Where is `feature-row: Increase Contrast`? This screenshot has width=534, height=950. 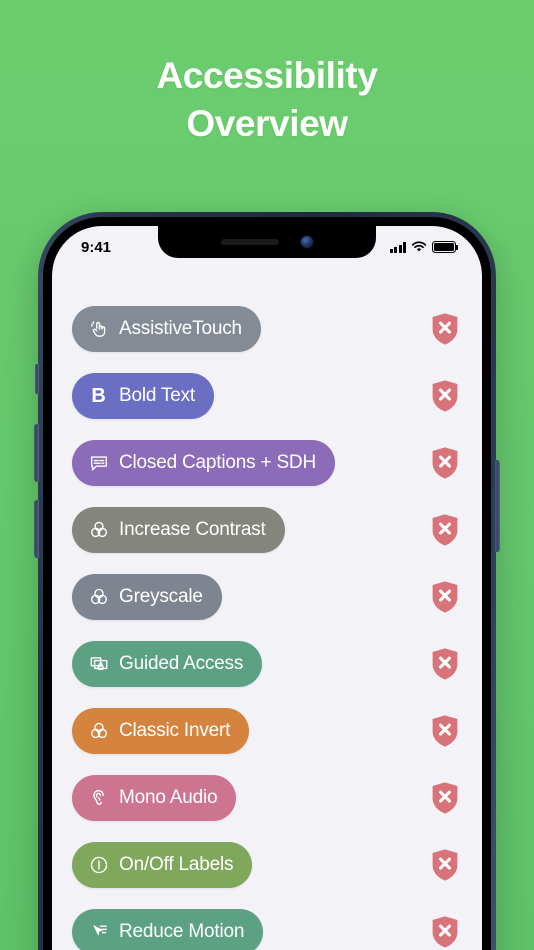
feature-row: Increase Contrast is located at coordinates (267, 530).